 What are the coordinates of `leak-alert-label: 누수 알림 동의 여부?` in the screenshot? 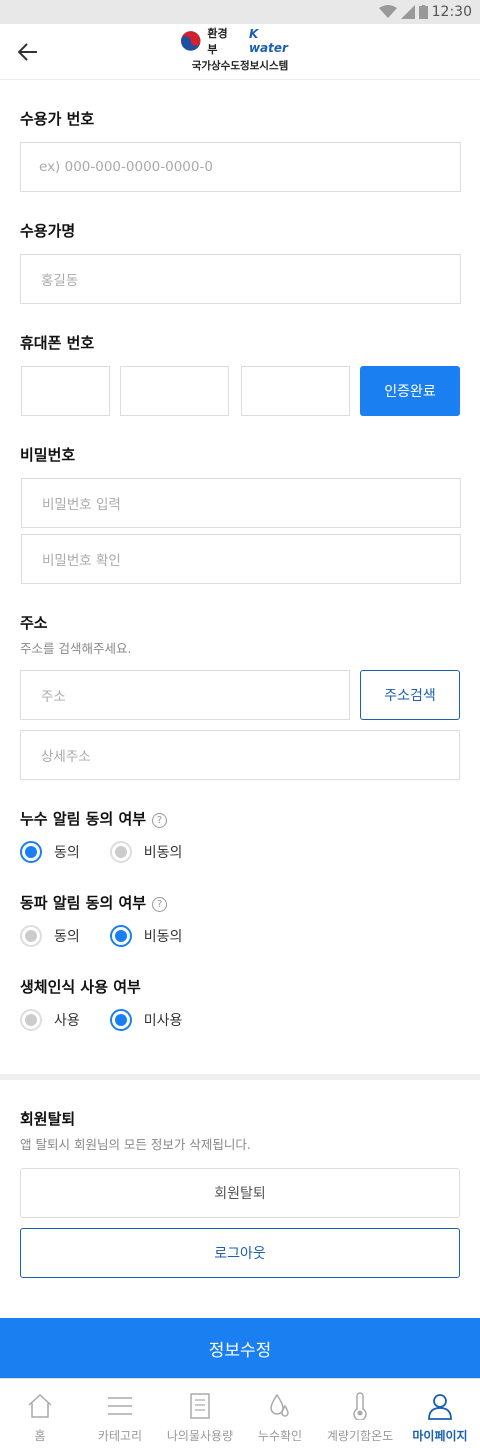 It's located at (94, 818).